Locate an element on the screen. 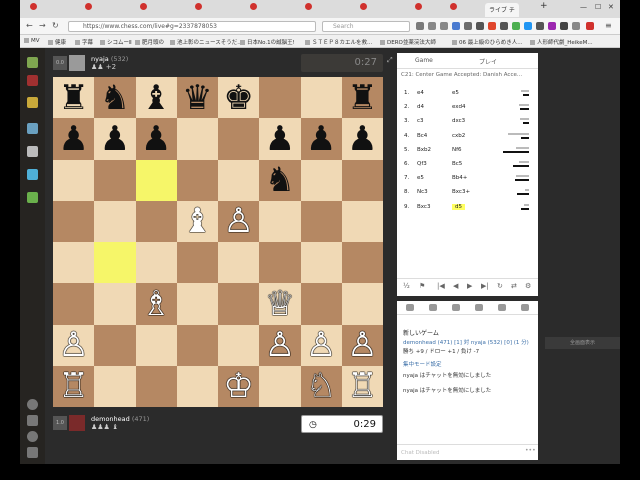 Image resolution: width=640 pixels, height=480 pixels. square-g7: ♟ is located at coordinates (321, 139).